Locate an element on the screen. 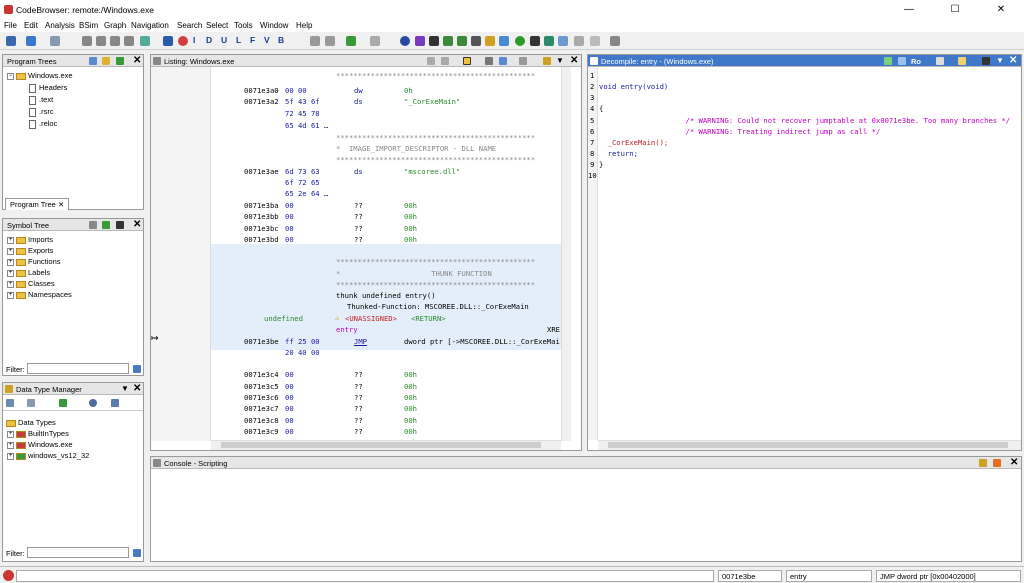 Image resolution: width=1024 pixels, height=583 pixels. entry-label: entry is located at coordinates (347, 329).